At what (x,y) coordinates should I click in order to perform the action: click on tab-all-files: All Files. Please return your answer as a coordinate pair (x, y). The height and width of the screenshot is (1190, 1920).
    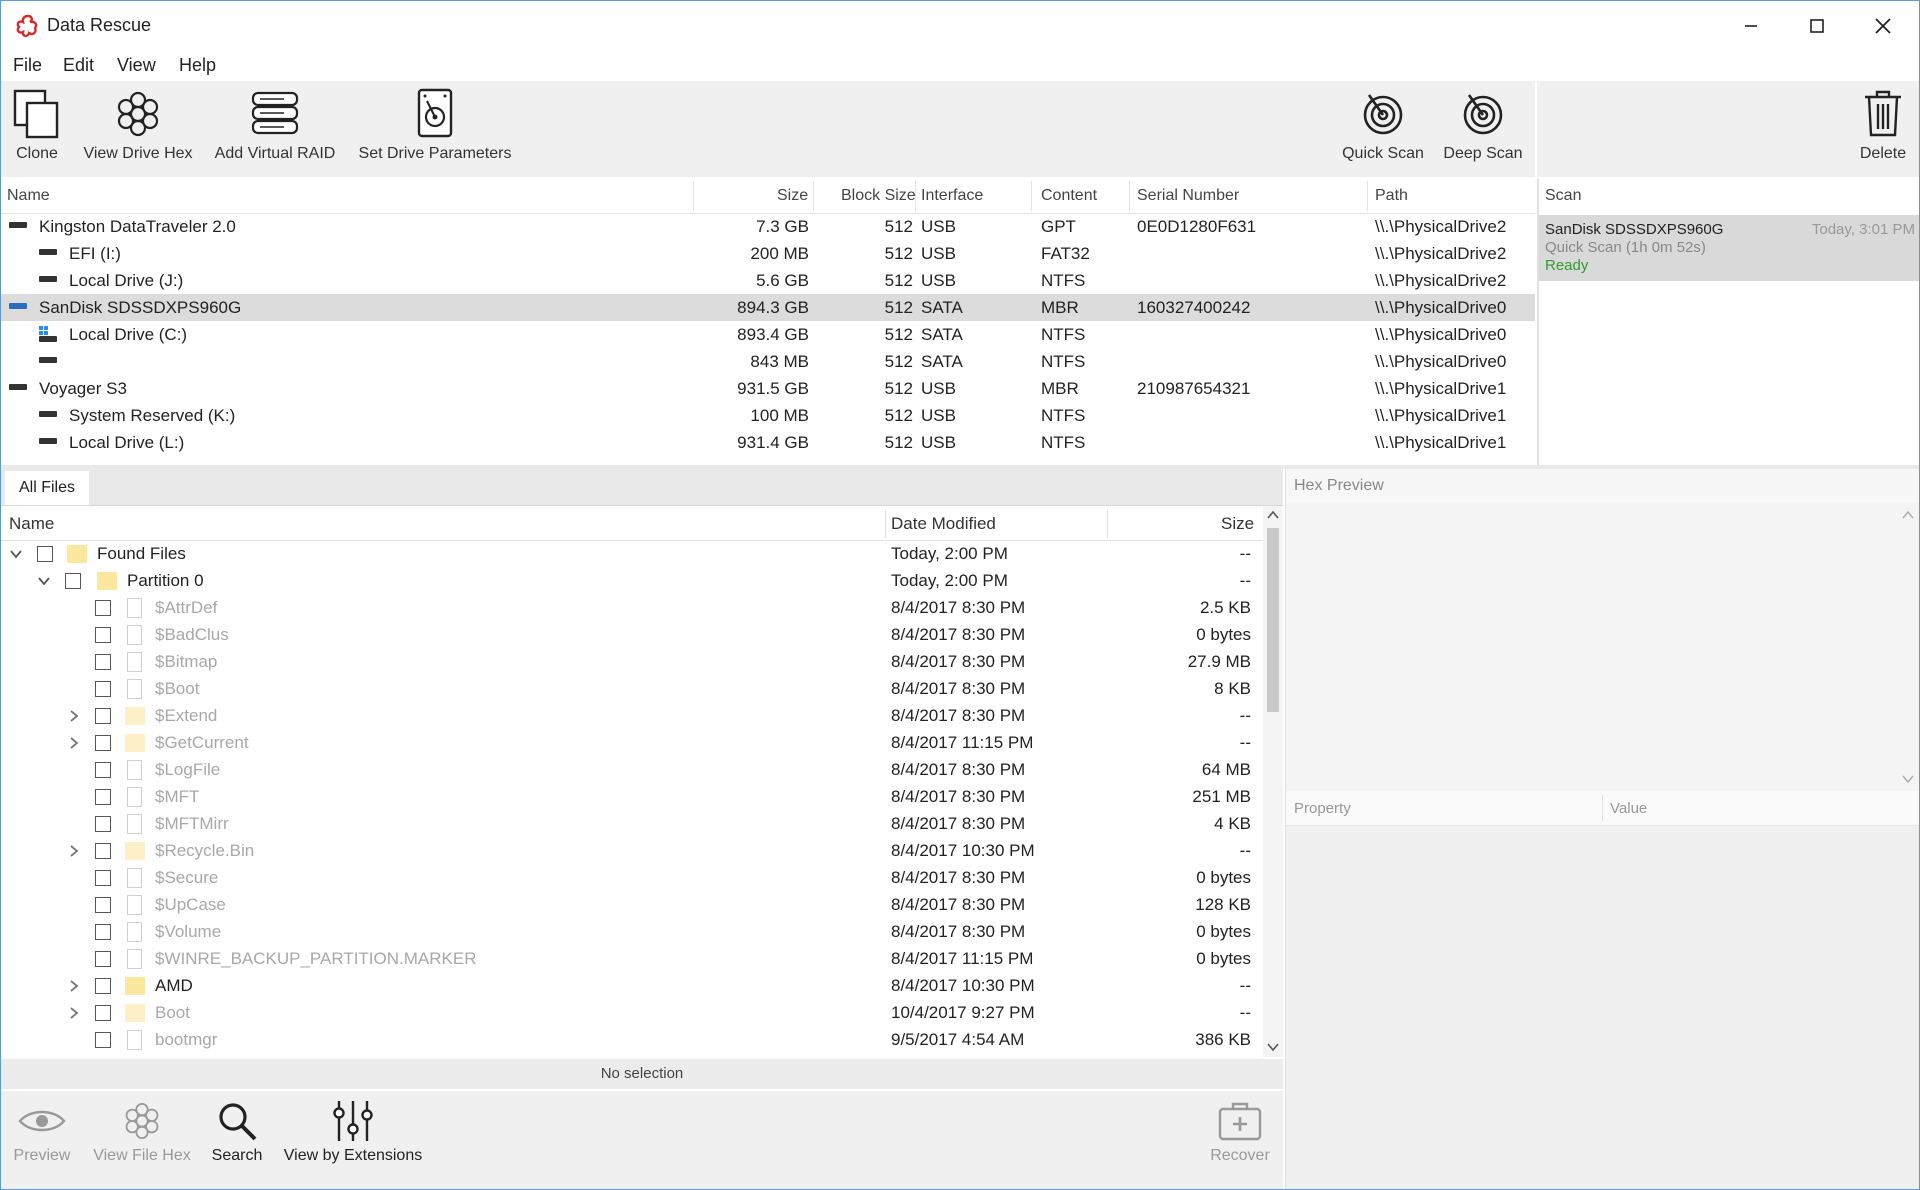
    Looking at the image, I should click on (47, 488).